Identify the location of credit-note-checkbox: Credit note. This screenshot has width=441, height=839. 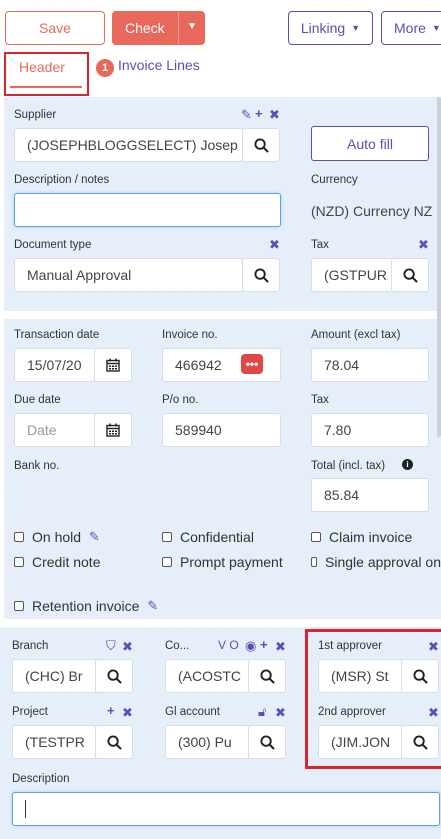
(57, 562).